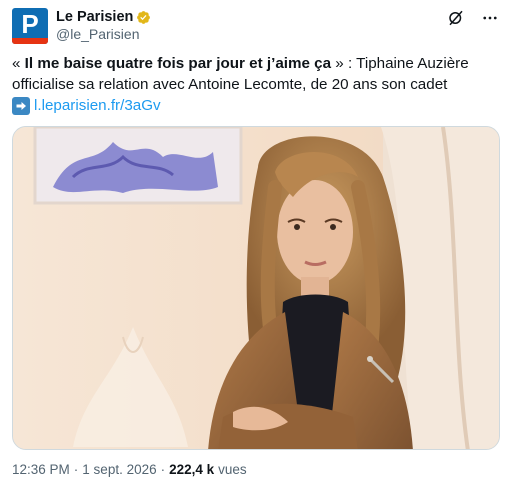  Describe the element at coordinates (103, 34) in the screenshot. I see `author-handle: @le_Parisien` at that location.